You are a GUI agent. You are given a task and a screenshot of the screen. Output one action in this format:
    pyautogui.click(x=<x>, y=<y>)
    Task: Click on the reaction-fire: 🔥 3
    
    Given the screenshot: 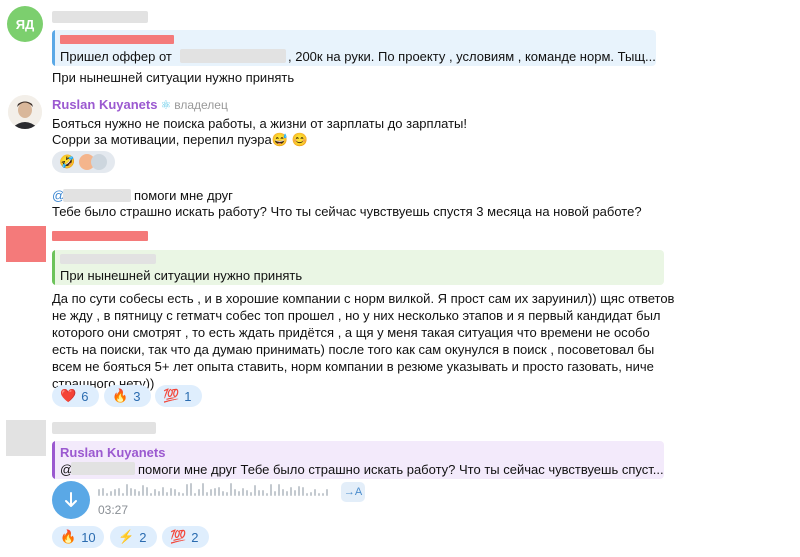 What is the action you would take?
    pyautogui.click(x=127, y=396)
    